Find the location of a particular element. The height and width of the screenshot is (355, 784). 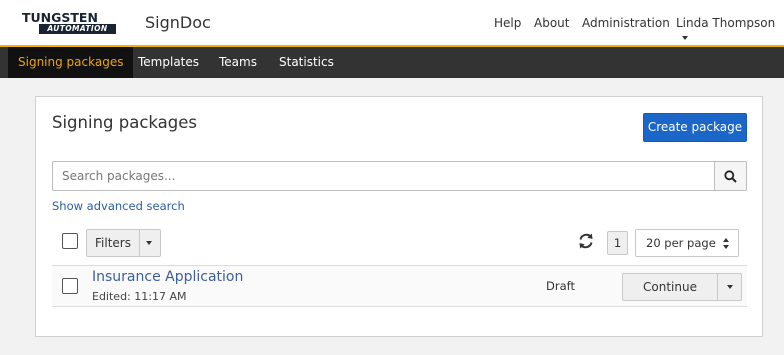

help-link: Help is located at coordinates (507, 23).